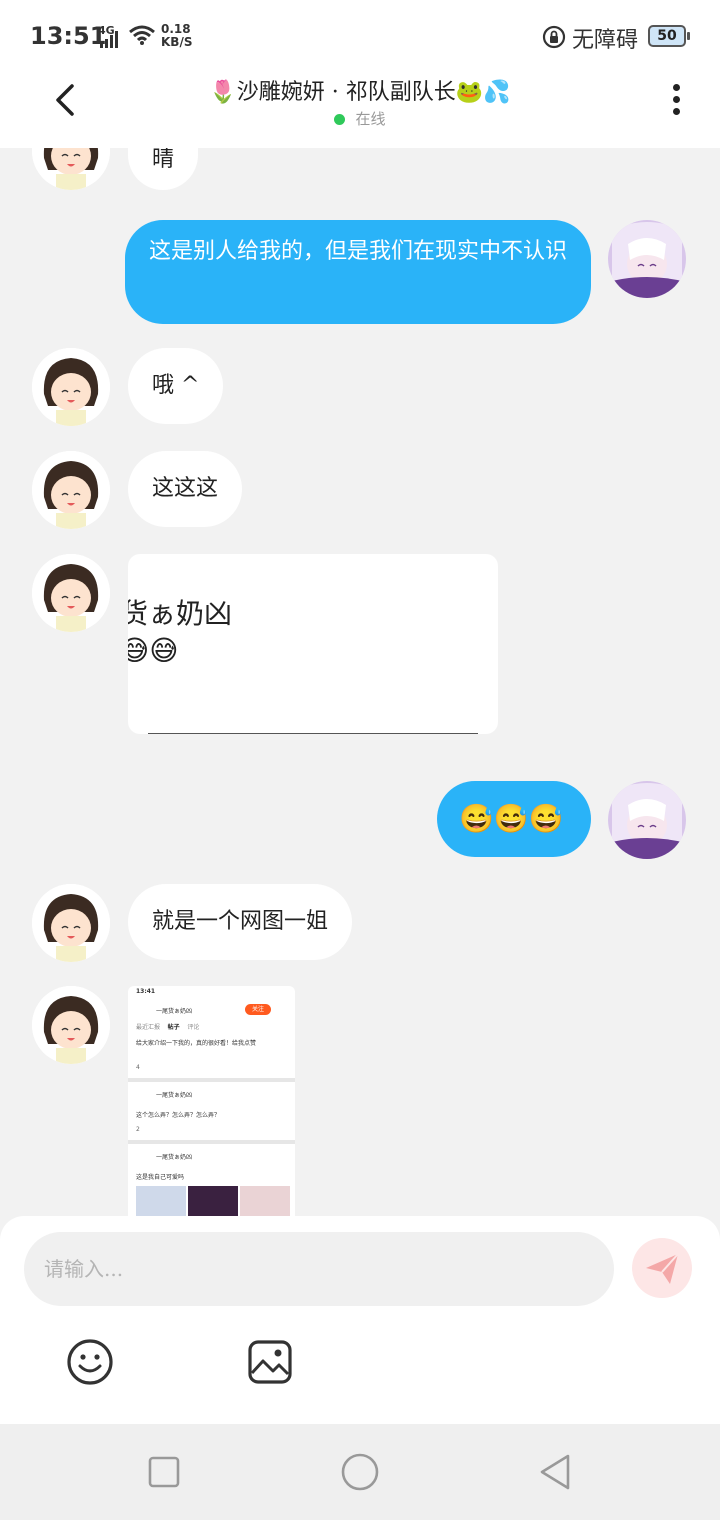 This screenshot has height=1520, width=720. I want to click on shot-time: 13:41, so click(146, 991).